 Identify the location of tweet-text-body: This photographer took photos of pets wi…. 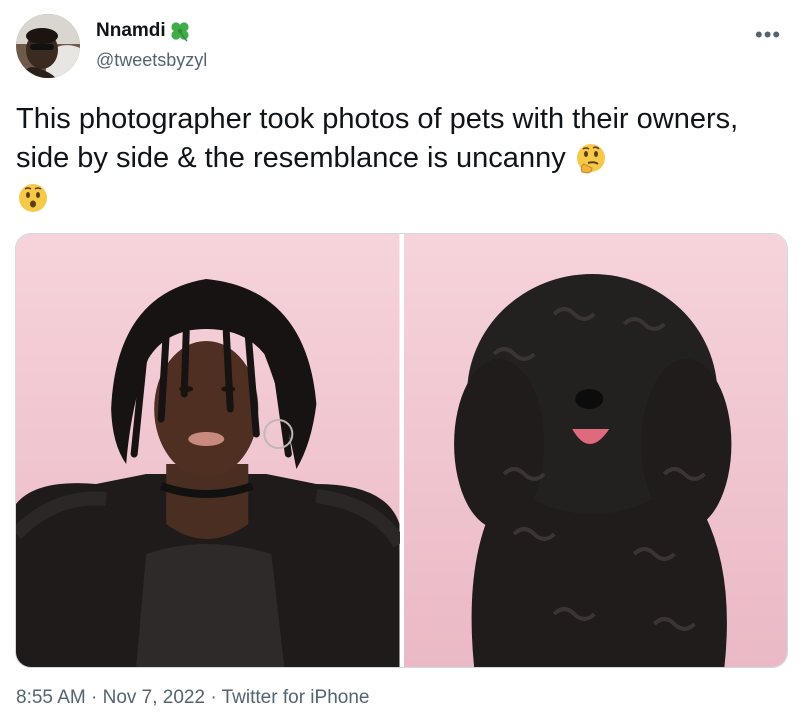
(377, 138).